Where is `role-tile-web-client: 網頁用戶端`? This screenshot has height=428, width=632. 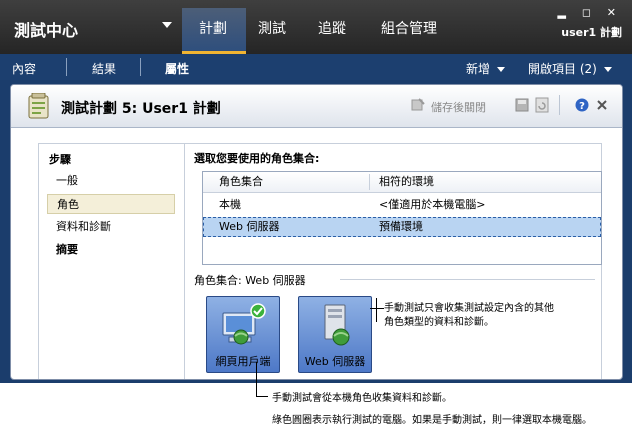
role-tile-web-client: 網頁用戶端 is located at coordinates (243, 334).